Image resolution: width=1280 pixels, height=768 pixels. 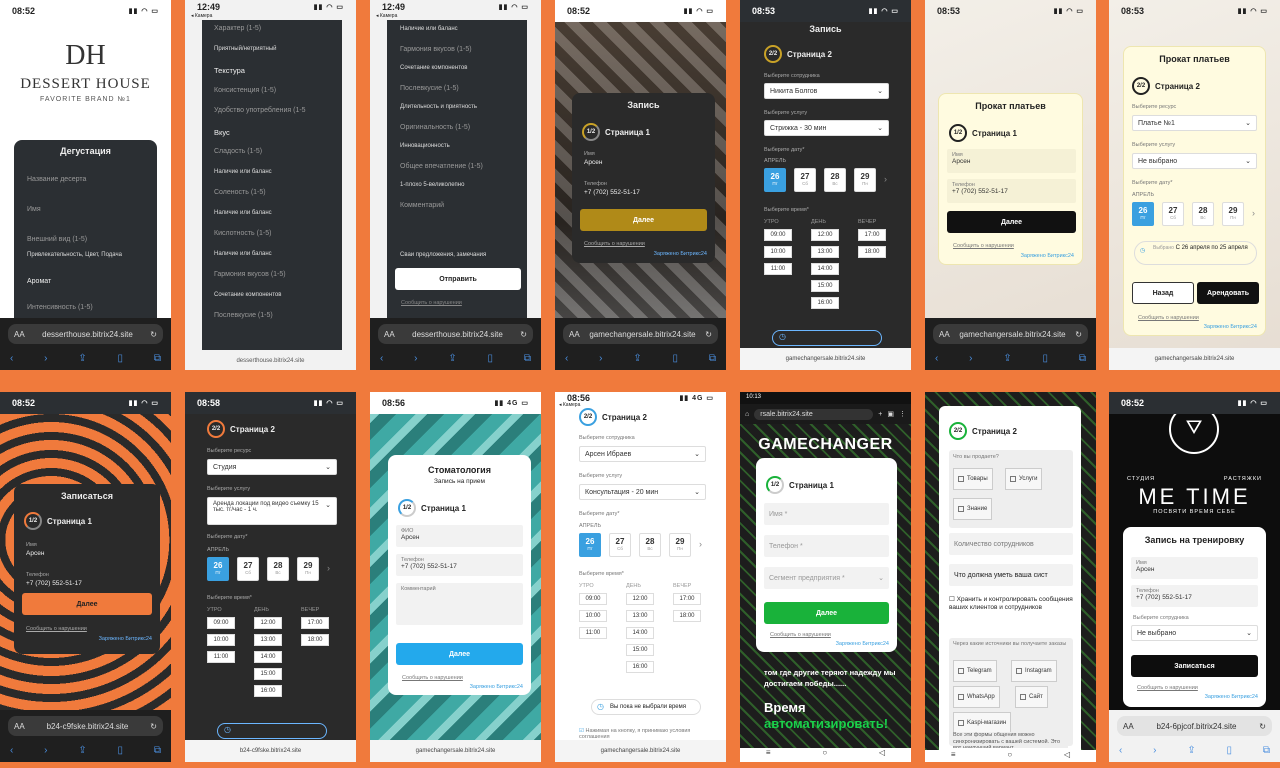 What do you see at coordinates (458, 279) in the screenshot?
I see `send-button: Отправить` at bounding box center [458, 279].